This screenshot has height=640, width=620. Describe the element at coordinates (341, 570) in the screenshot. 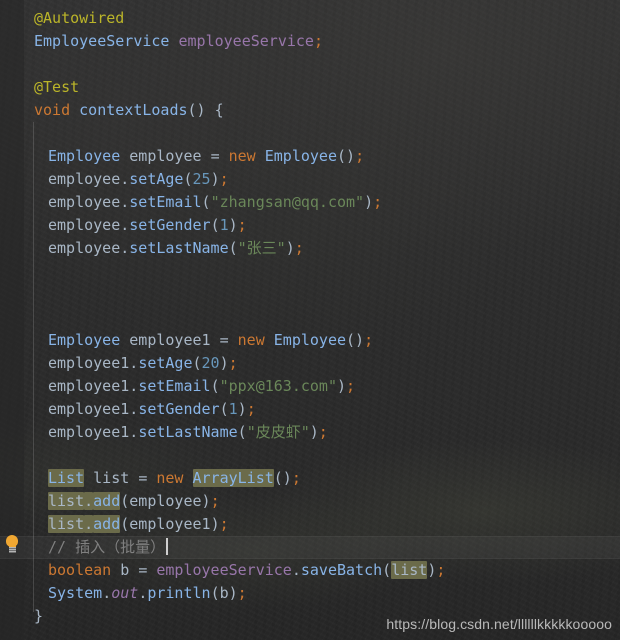

I see `code-token: saveBatch` at that location.